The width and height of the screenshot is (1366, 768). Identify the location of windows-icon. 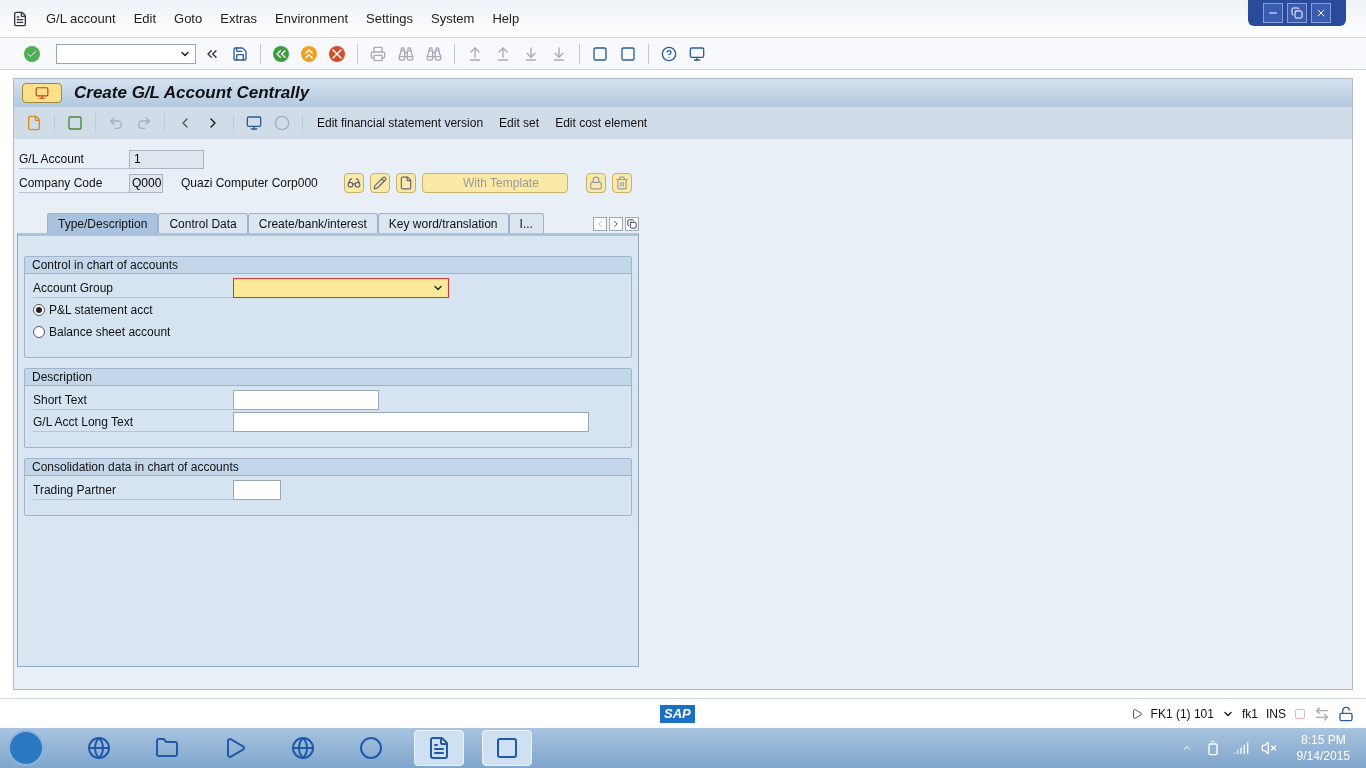
(632, 224).